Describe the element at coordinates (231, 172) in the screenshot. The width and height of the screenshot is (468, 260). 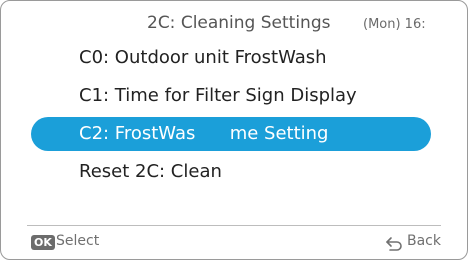
I see `menu-item-reset: Reset 2C: Clean` at that location.